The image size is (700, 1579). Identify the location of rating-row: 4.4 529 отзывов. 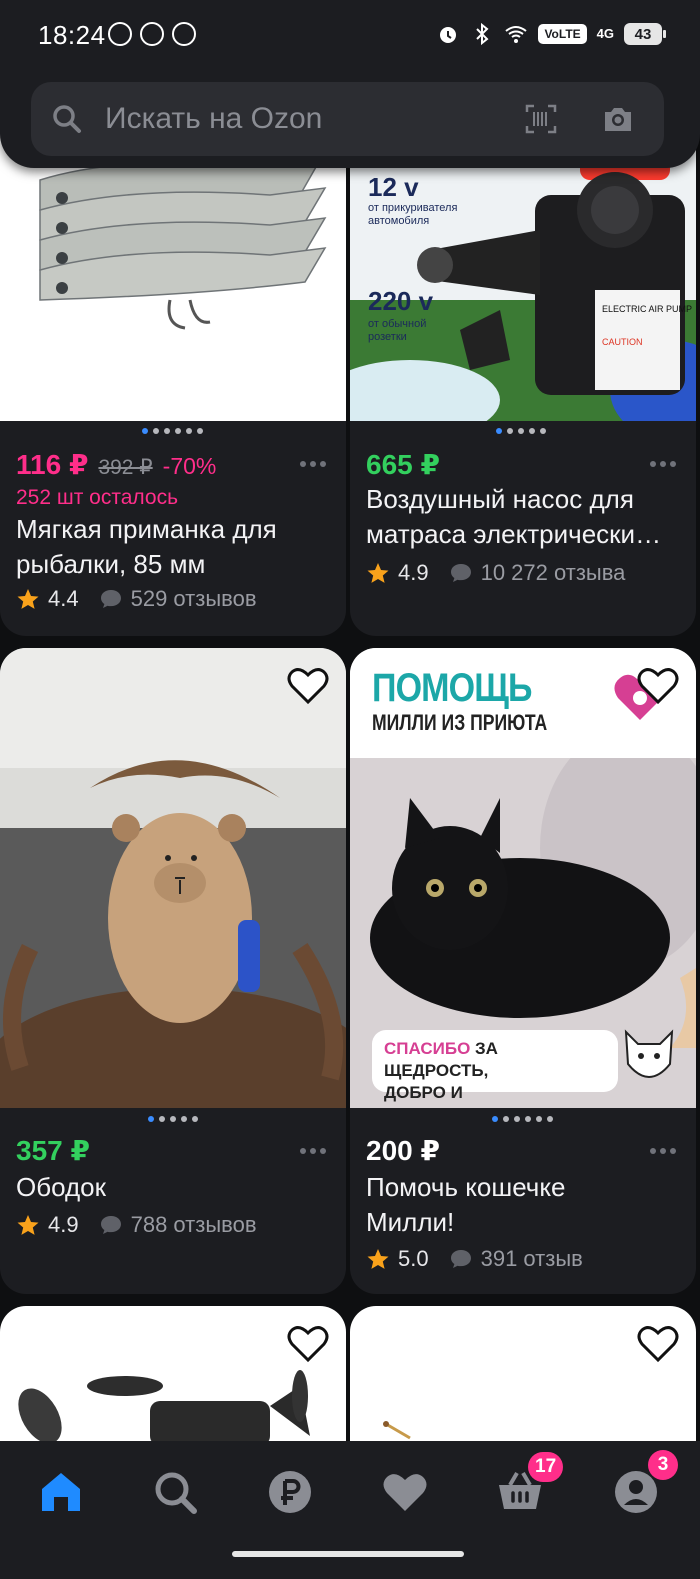
(136, 599).